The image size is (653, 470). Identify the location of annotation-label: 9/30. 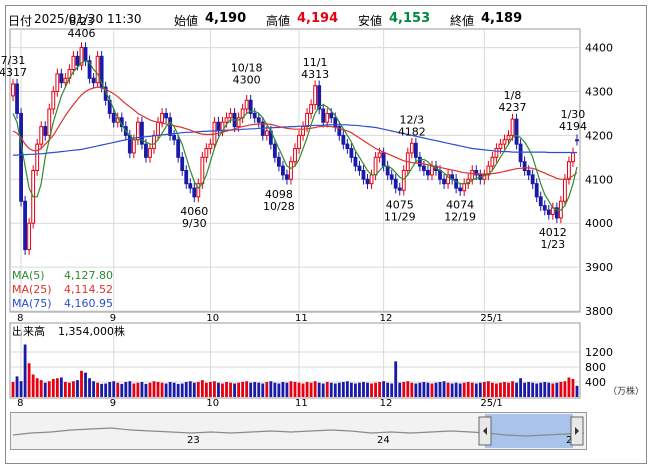
(194, 223).